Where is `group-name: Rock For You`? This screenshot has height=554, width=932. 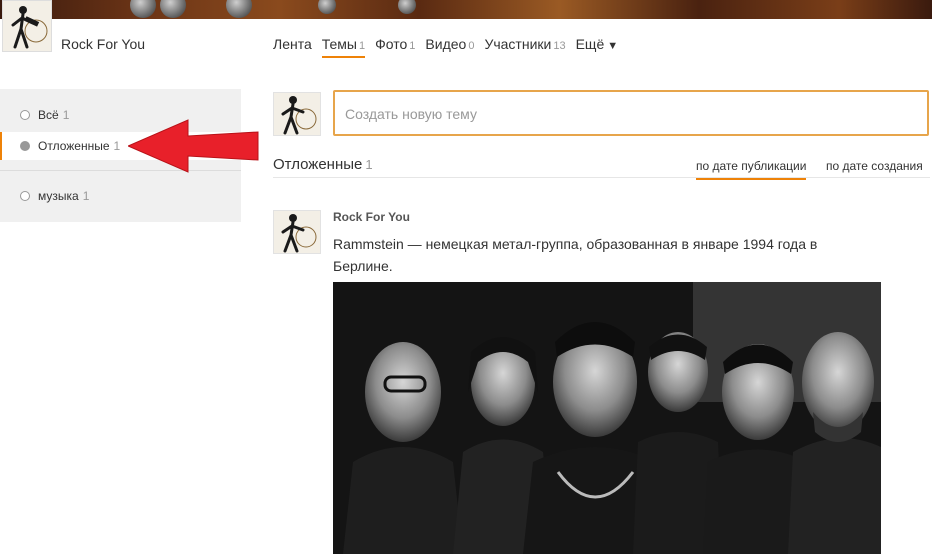 group-name: Rock For You is located at coordinates (103, 44).